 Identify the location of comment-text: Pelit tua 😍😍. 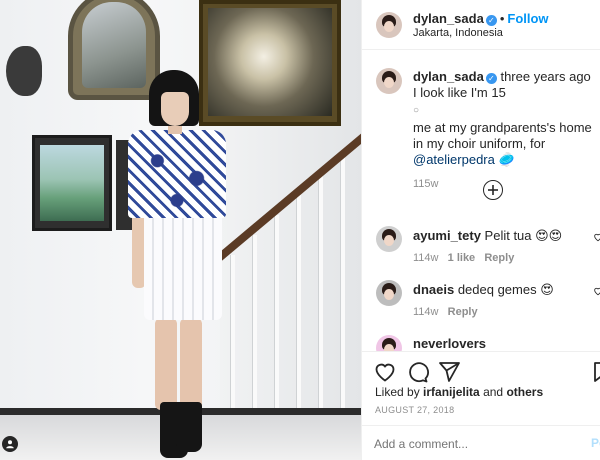
(523, 235).